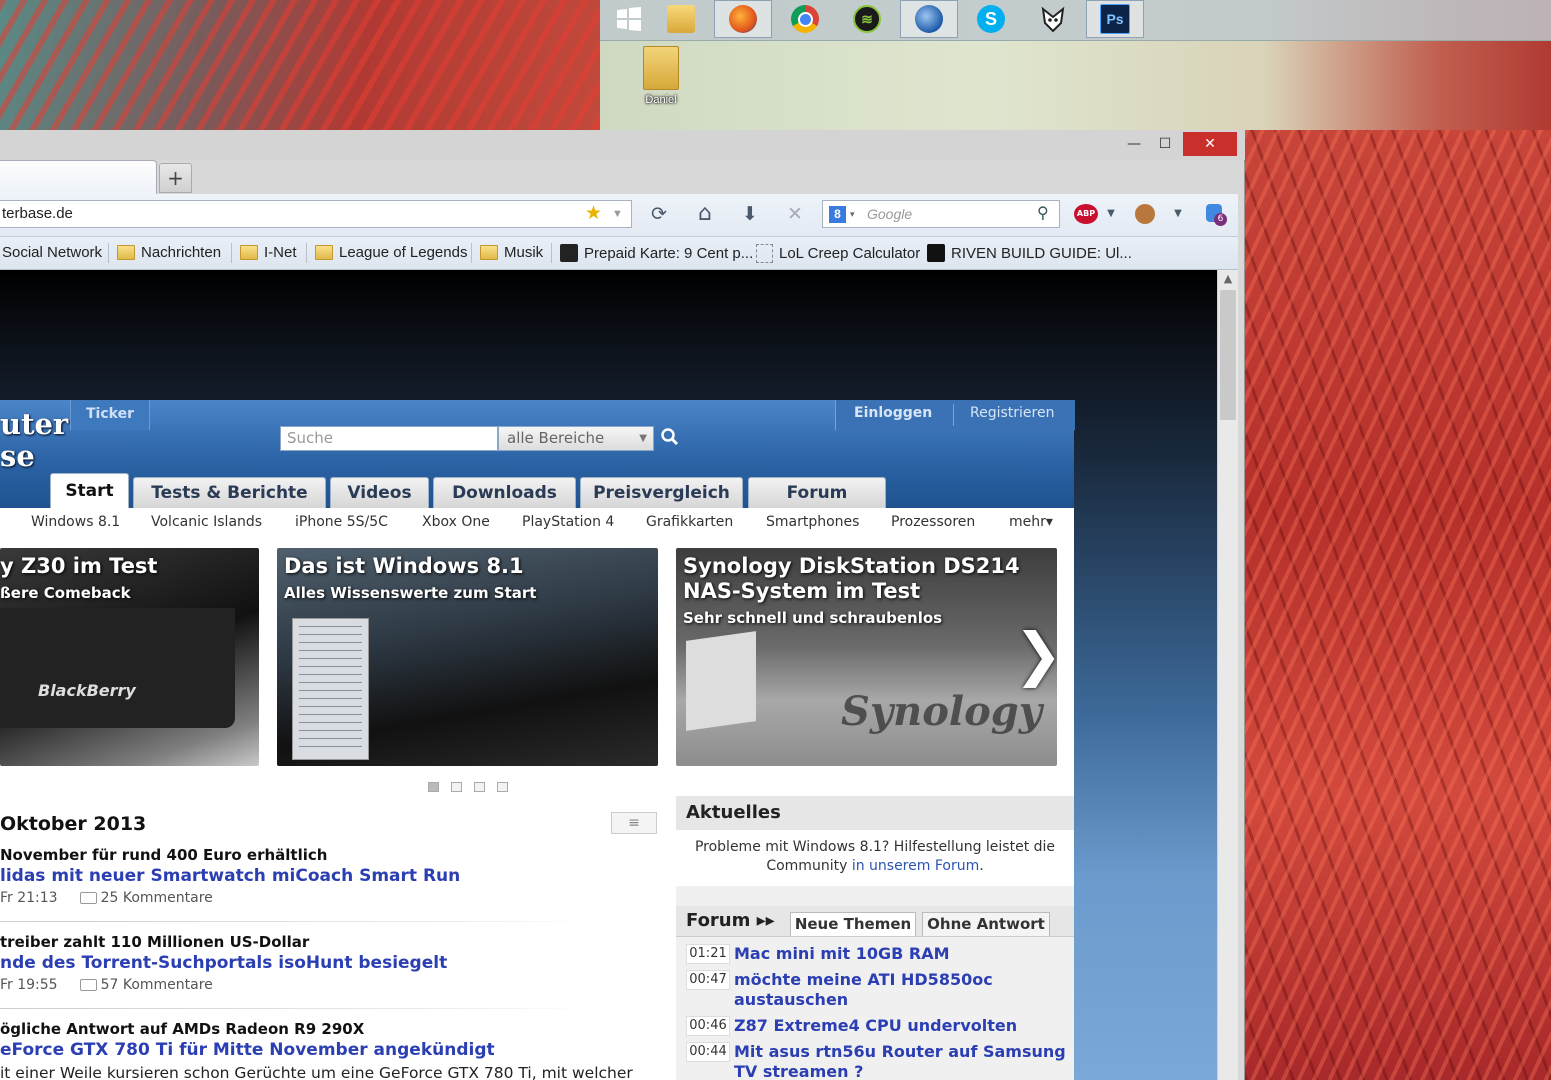 Image resolution: width=1551 pixels, height=1080 pixels. I want to click on topic-prozessoren: Prozessoren, so click(933, 522).